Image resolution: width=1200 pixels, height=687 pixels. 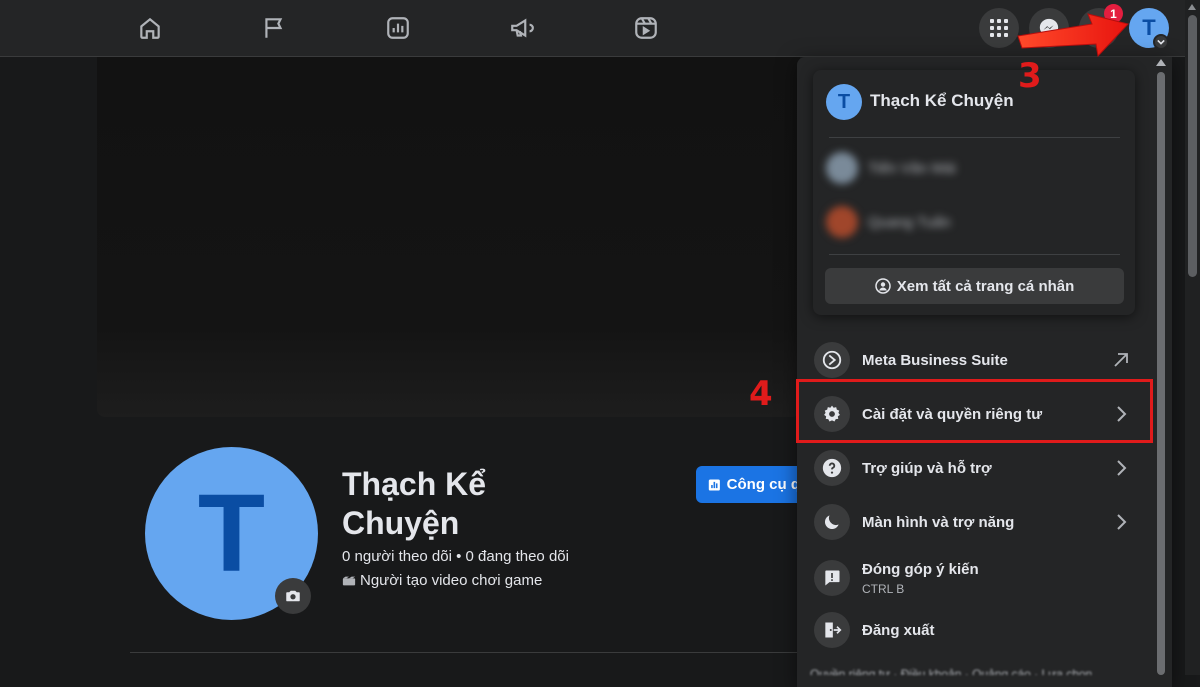 What do you see at coordinates (1192, 7) in the screenshot?
I see `page-scroll-up-arrow` at bounding box center [1192, 7].